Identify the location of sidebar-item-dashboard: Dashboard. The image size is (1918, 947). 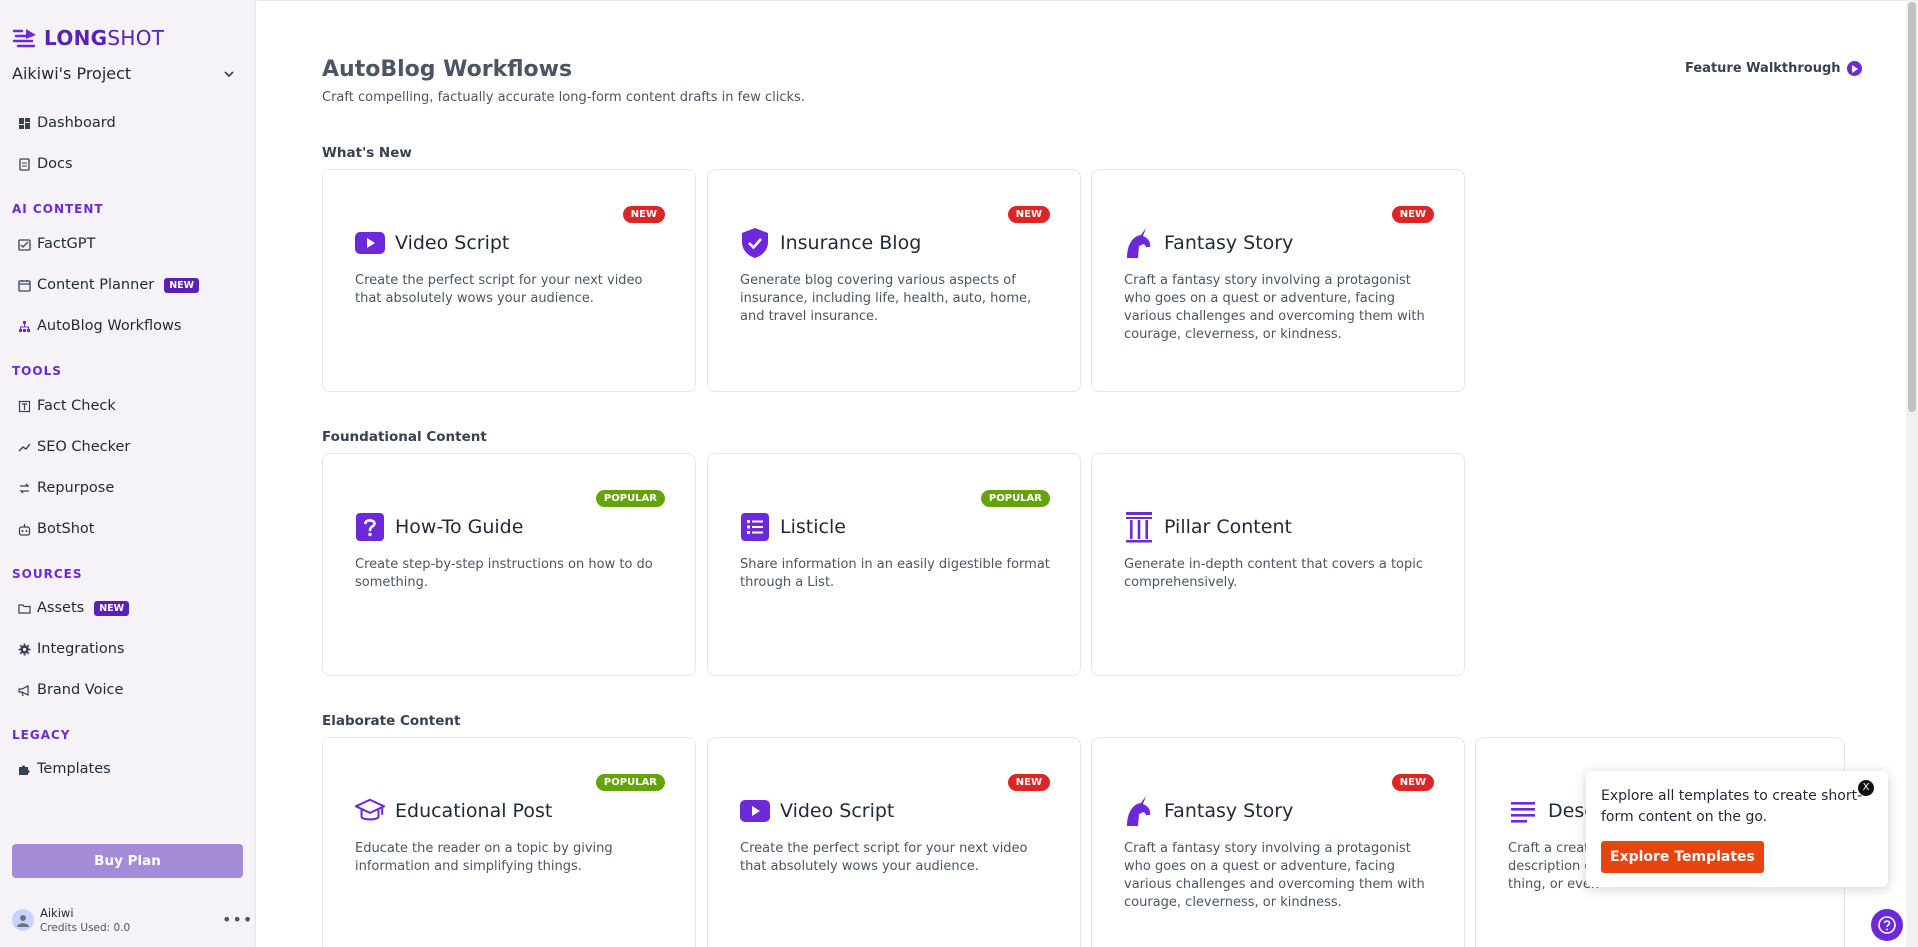
(67, 123).